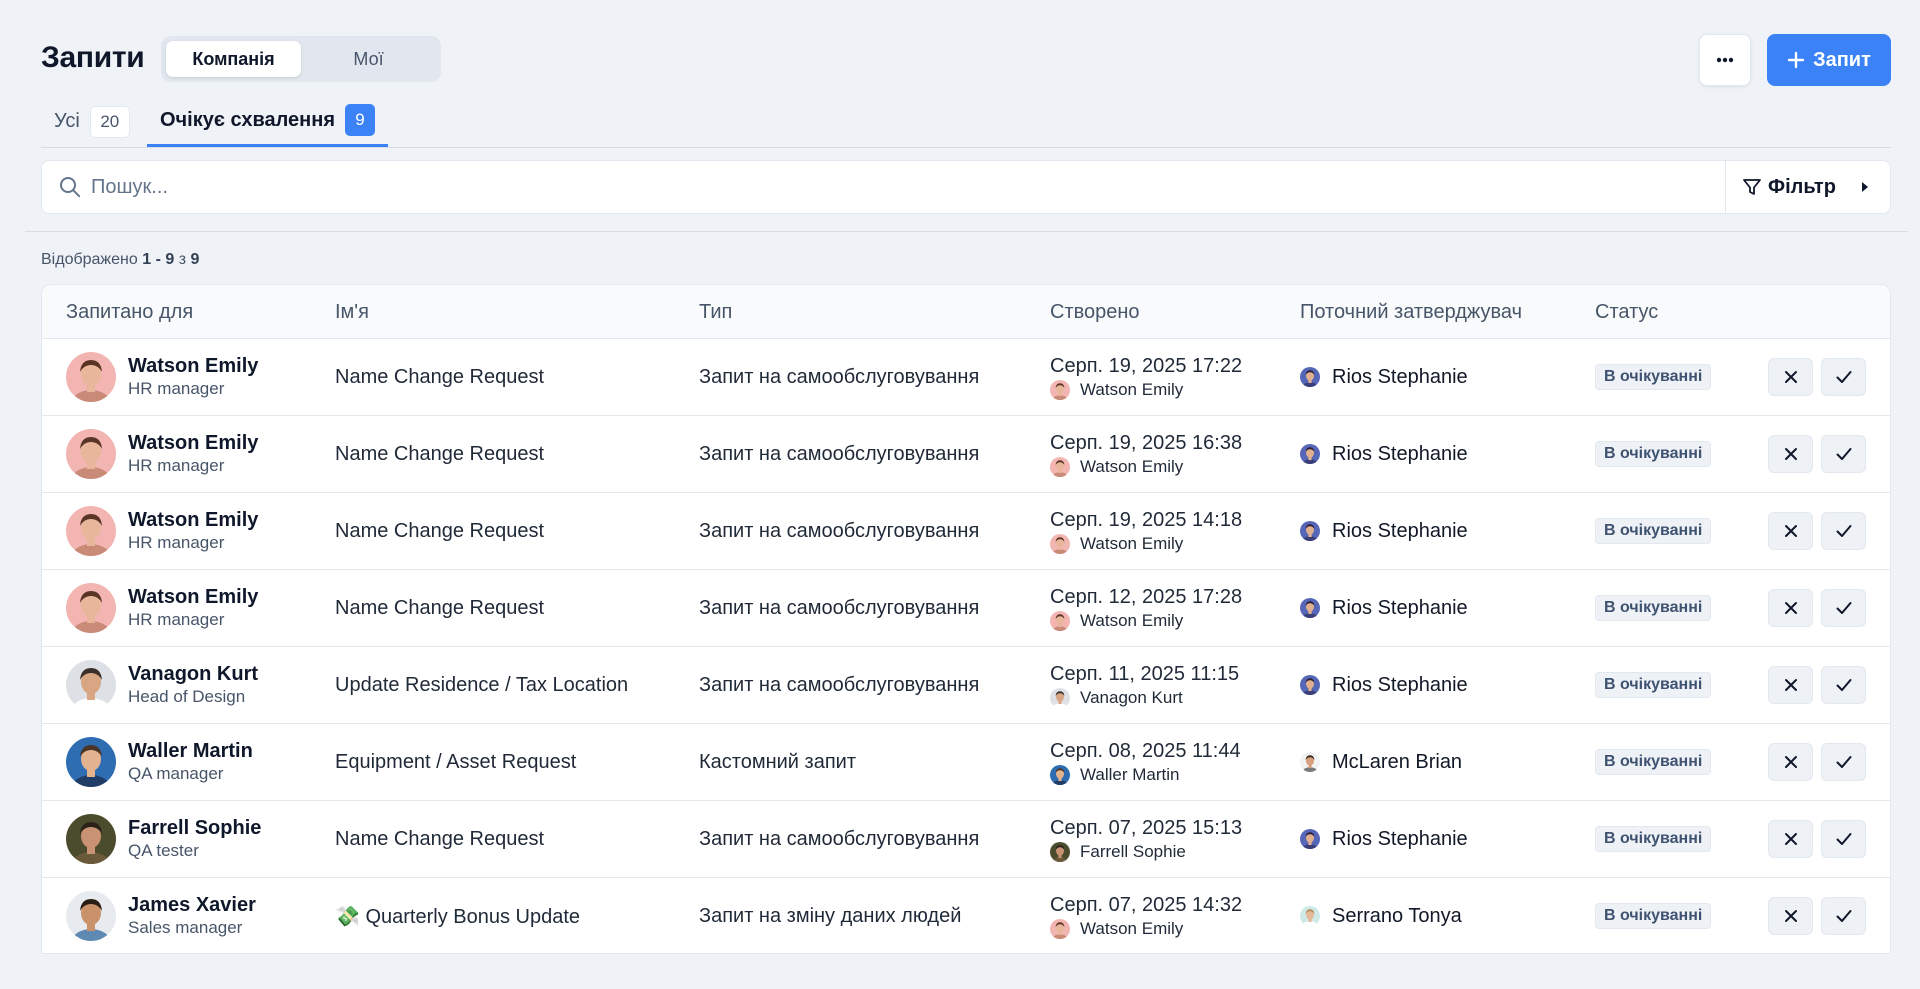 The height and width of the screenshot is (989, 1920). Describe the element at coordinates (247, 119) in the screenshot. I see `tab-pending-label: Очікує схвалення` at that location.